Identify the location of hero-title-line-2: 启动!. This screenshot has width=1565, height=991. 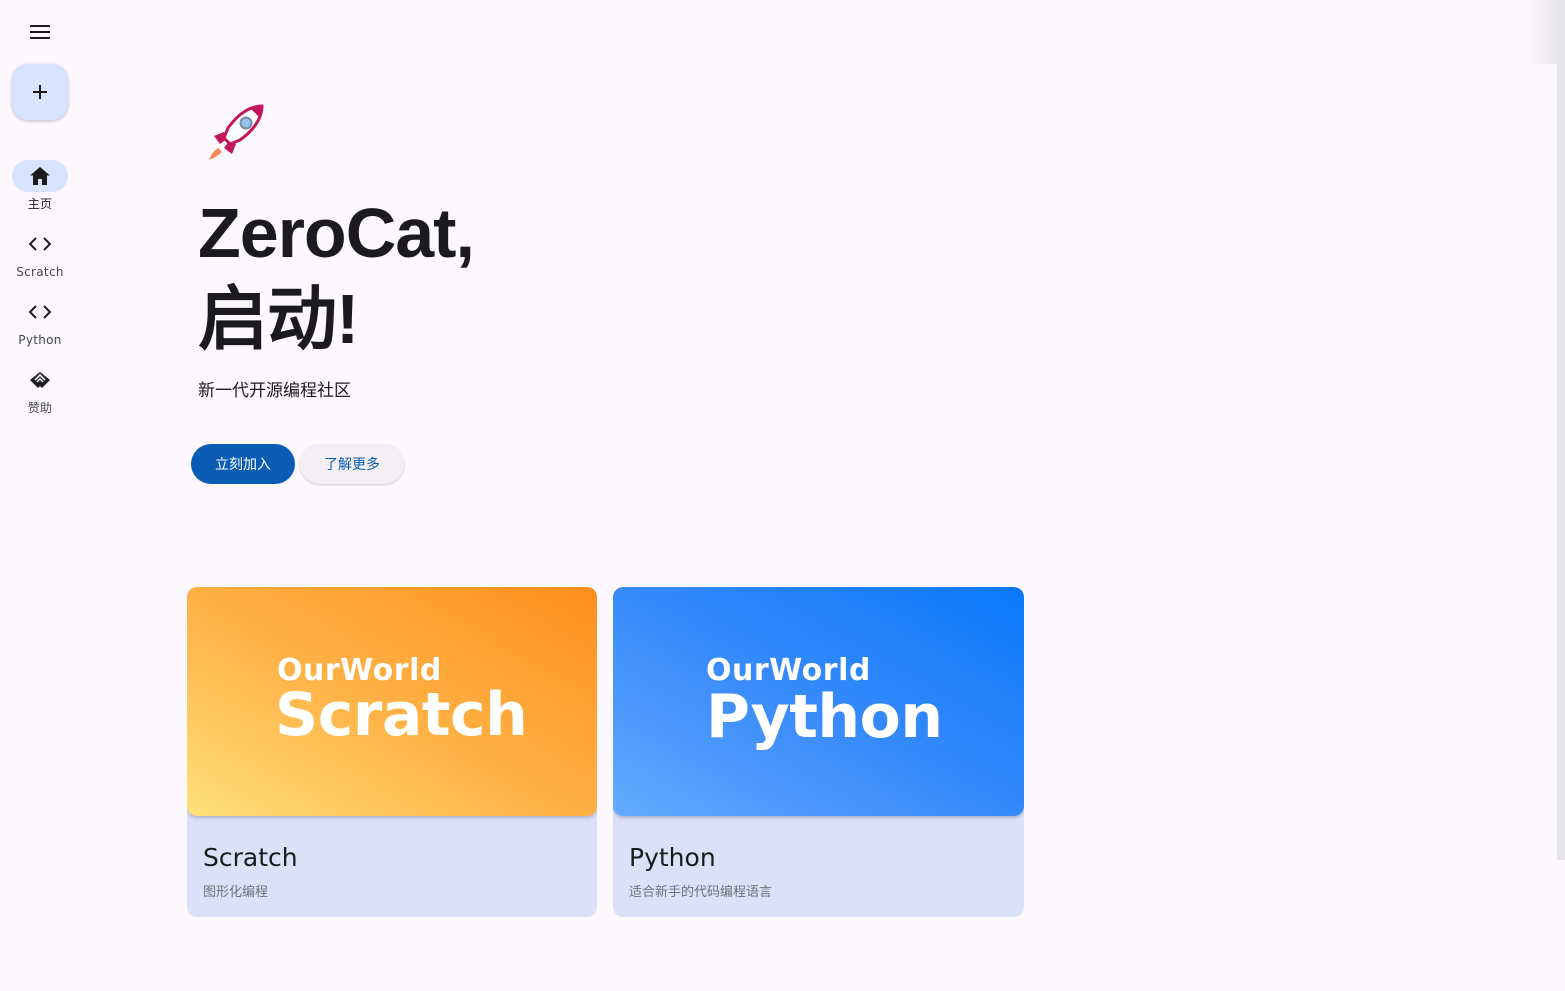
(278, 319).